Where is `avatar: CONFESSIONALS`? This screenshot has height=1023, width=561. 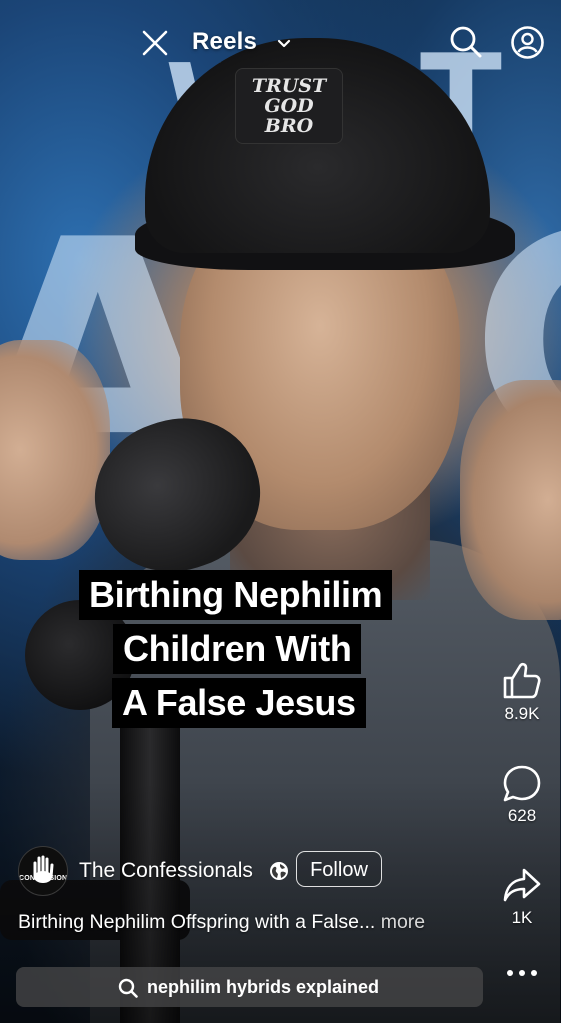 avatar: CONFESSIONALS is located at coordinates (43, 871).